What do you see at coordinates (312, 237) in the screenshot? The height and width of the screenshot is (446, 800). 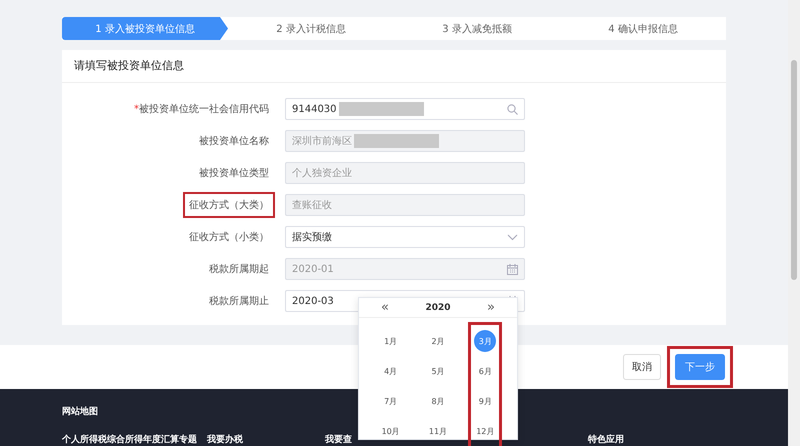 I see `field-value: 据实预缴` at bounding box center [312, 237].